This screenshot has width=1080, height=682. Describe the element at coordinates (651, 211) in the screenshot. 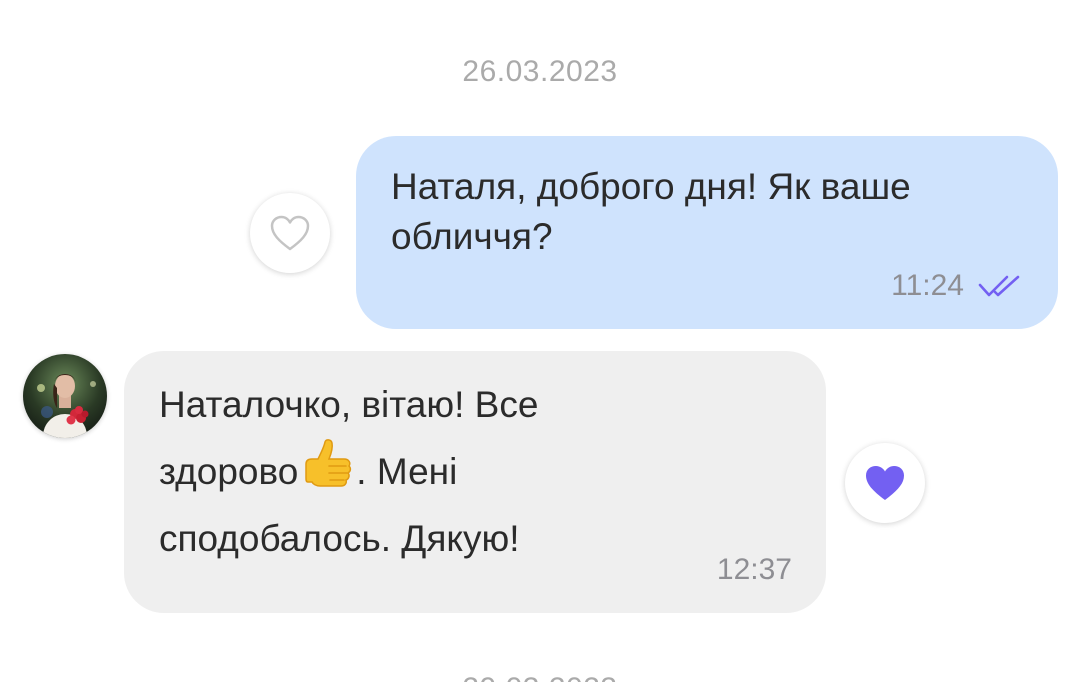

I see `message-text: Наталя, доброго дня! Як ваше обличчя?` at that location.